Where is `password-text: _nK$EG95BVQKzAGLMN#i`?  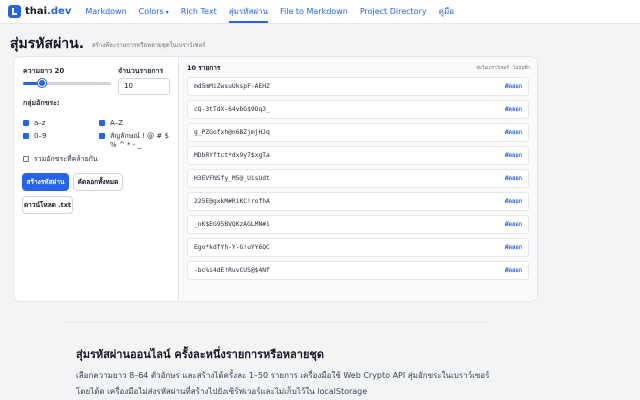 password-text: _nK$EG95BVQKzAGLMN#i is located at coordinates (232, 224).